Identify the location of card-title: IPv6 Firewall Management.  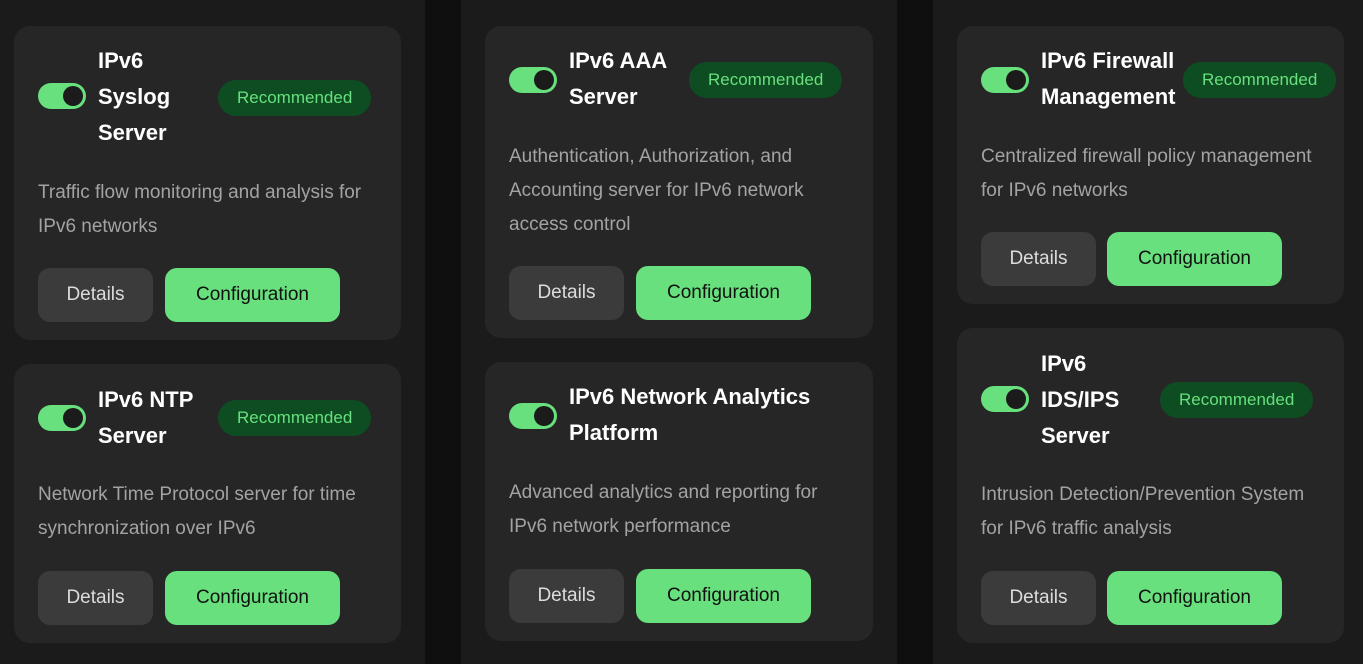
(1108, 78).